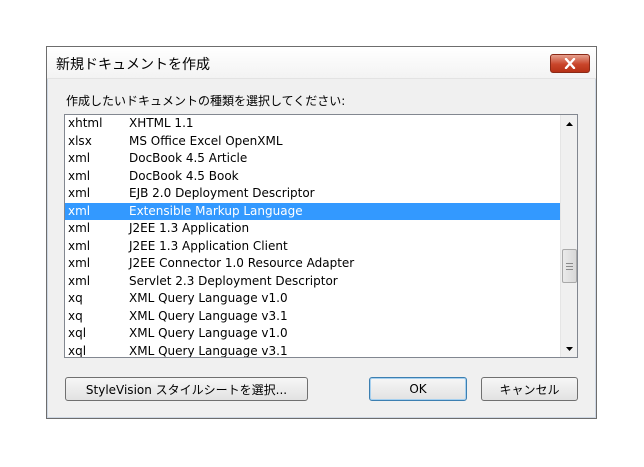 The image size is (644, 467). I want to click on list-item: xq XML Query Language v1.0, so click(313, 299).